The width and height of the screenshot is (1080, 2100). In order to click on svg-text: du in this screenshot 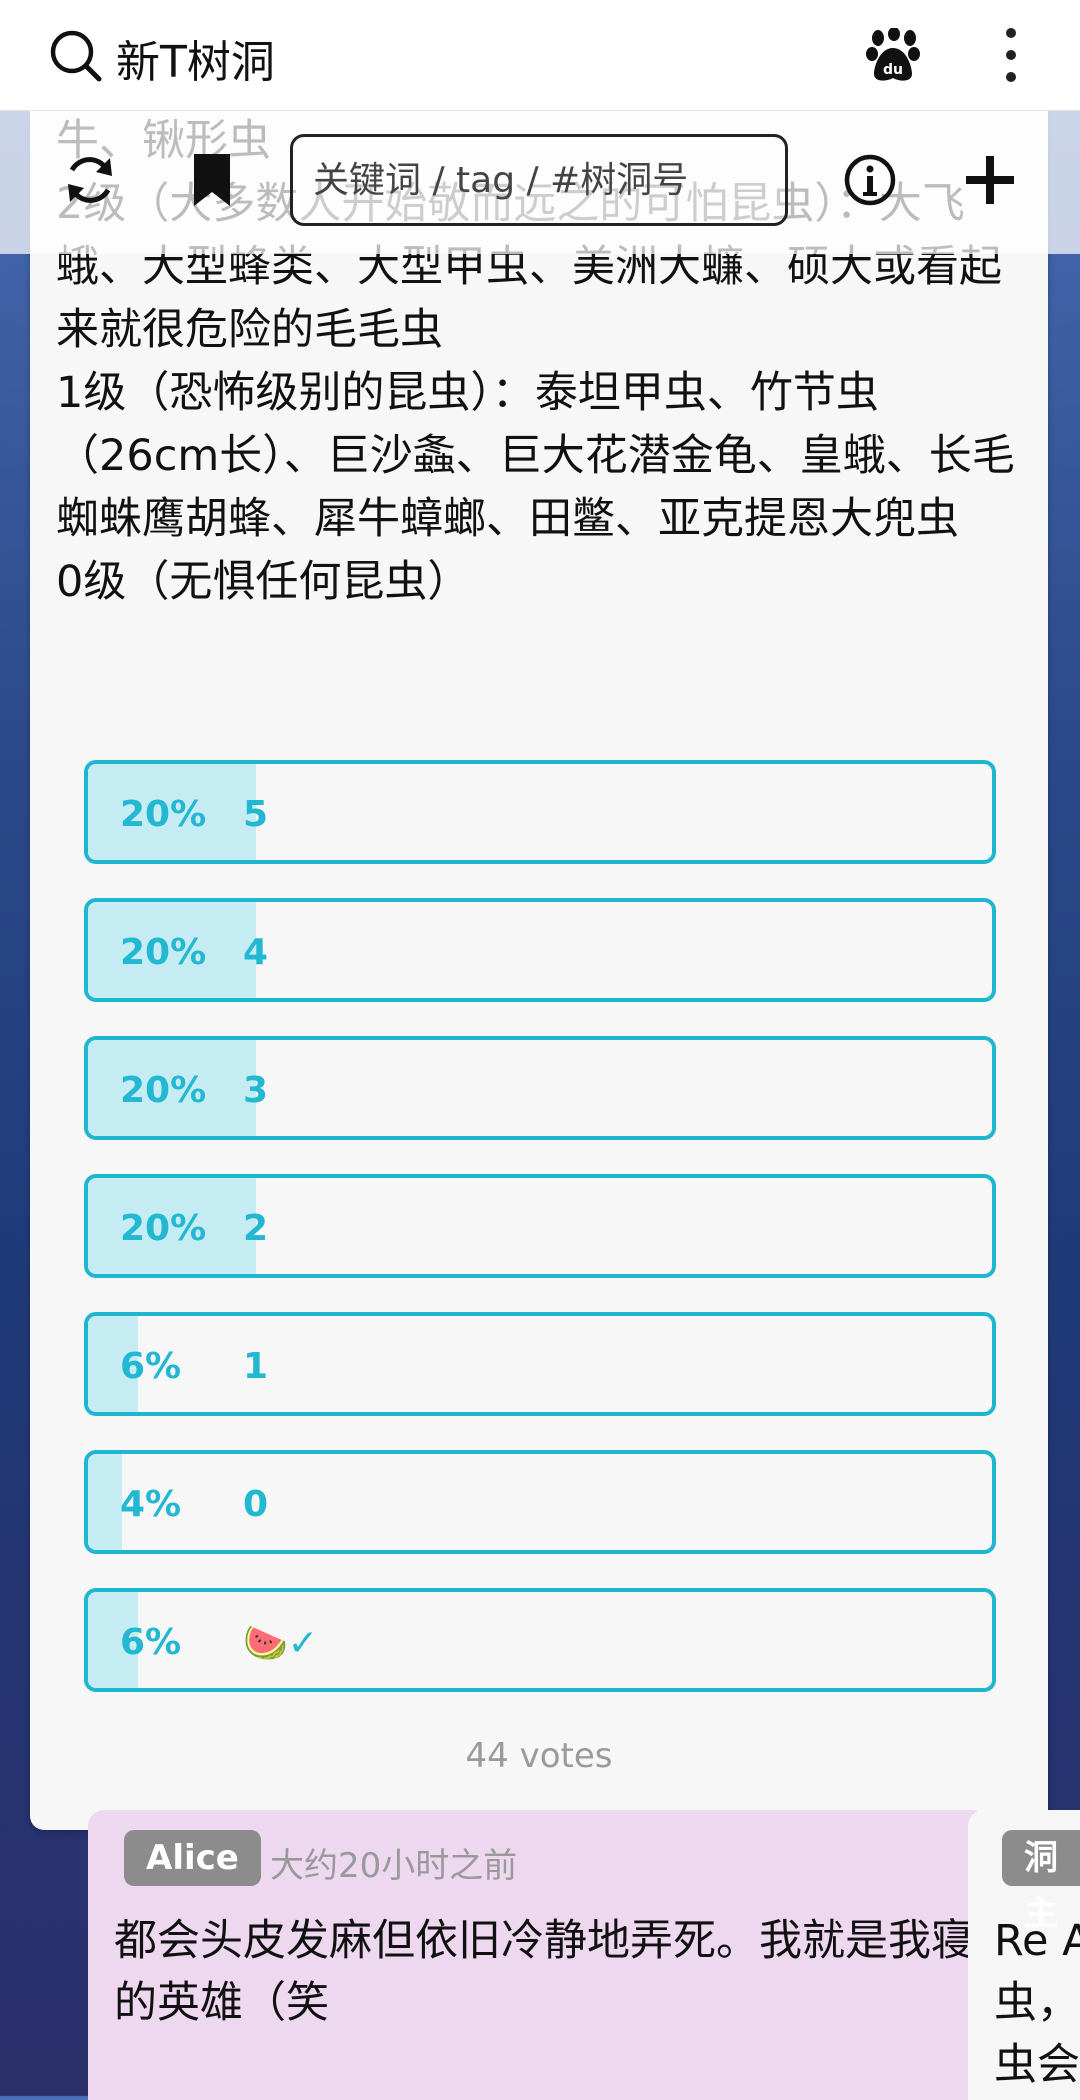, I will do `click(893, 70)`.